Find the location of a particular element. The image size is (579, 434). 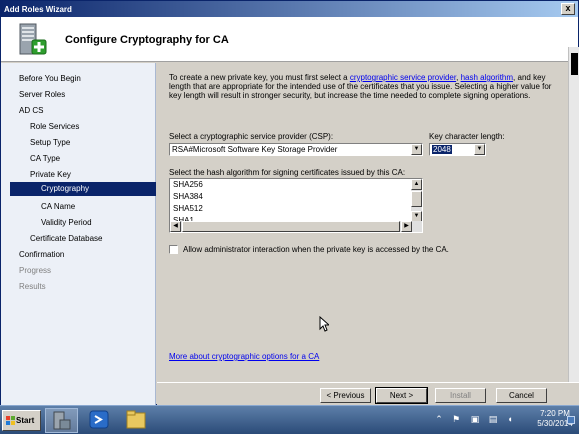

install-button: Install is located at coordinates (460, 395).